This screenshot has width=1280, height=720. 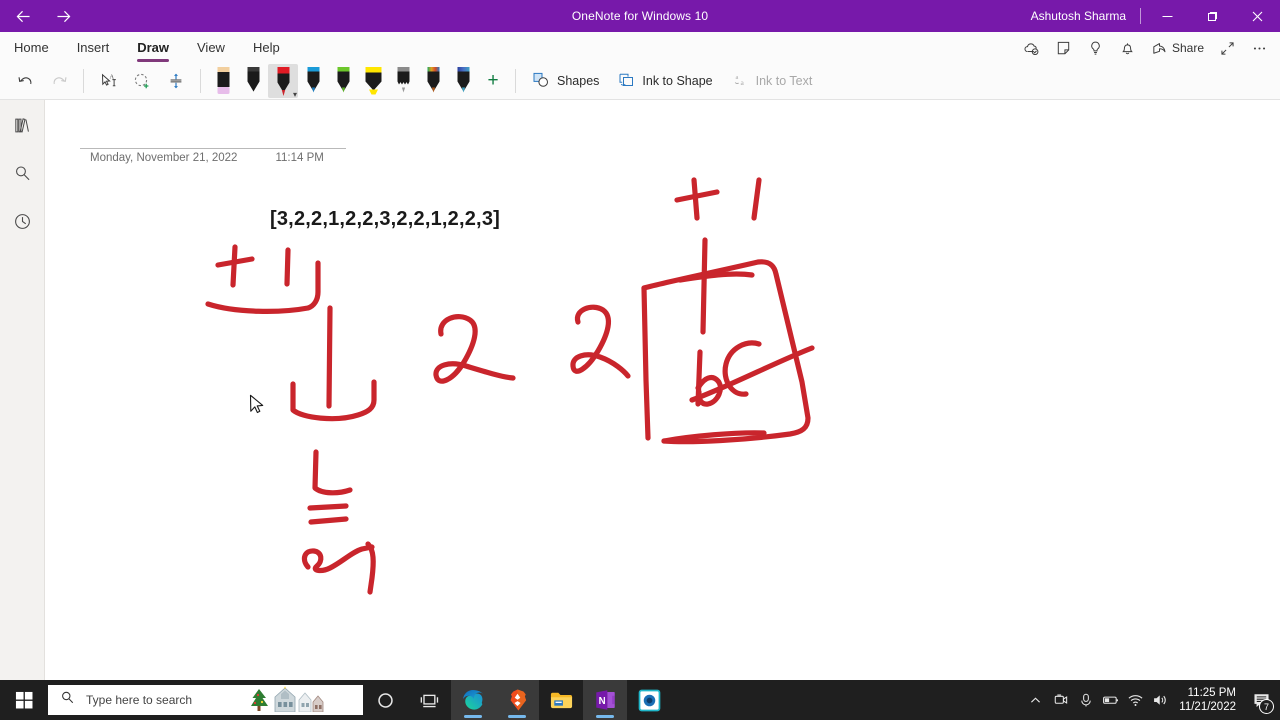 What do you see at coordinates (578, 81) in the screenshot?
I see `shapes-label: Shapes` at bounding box center [578, 81].